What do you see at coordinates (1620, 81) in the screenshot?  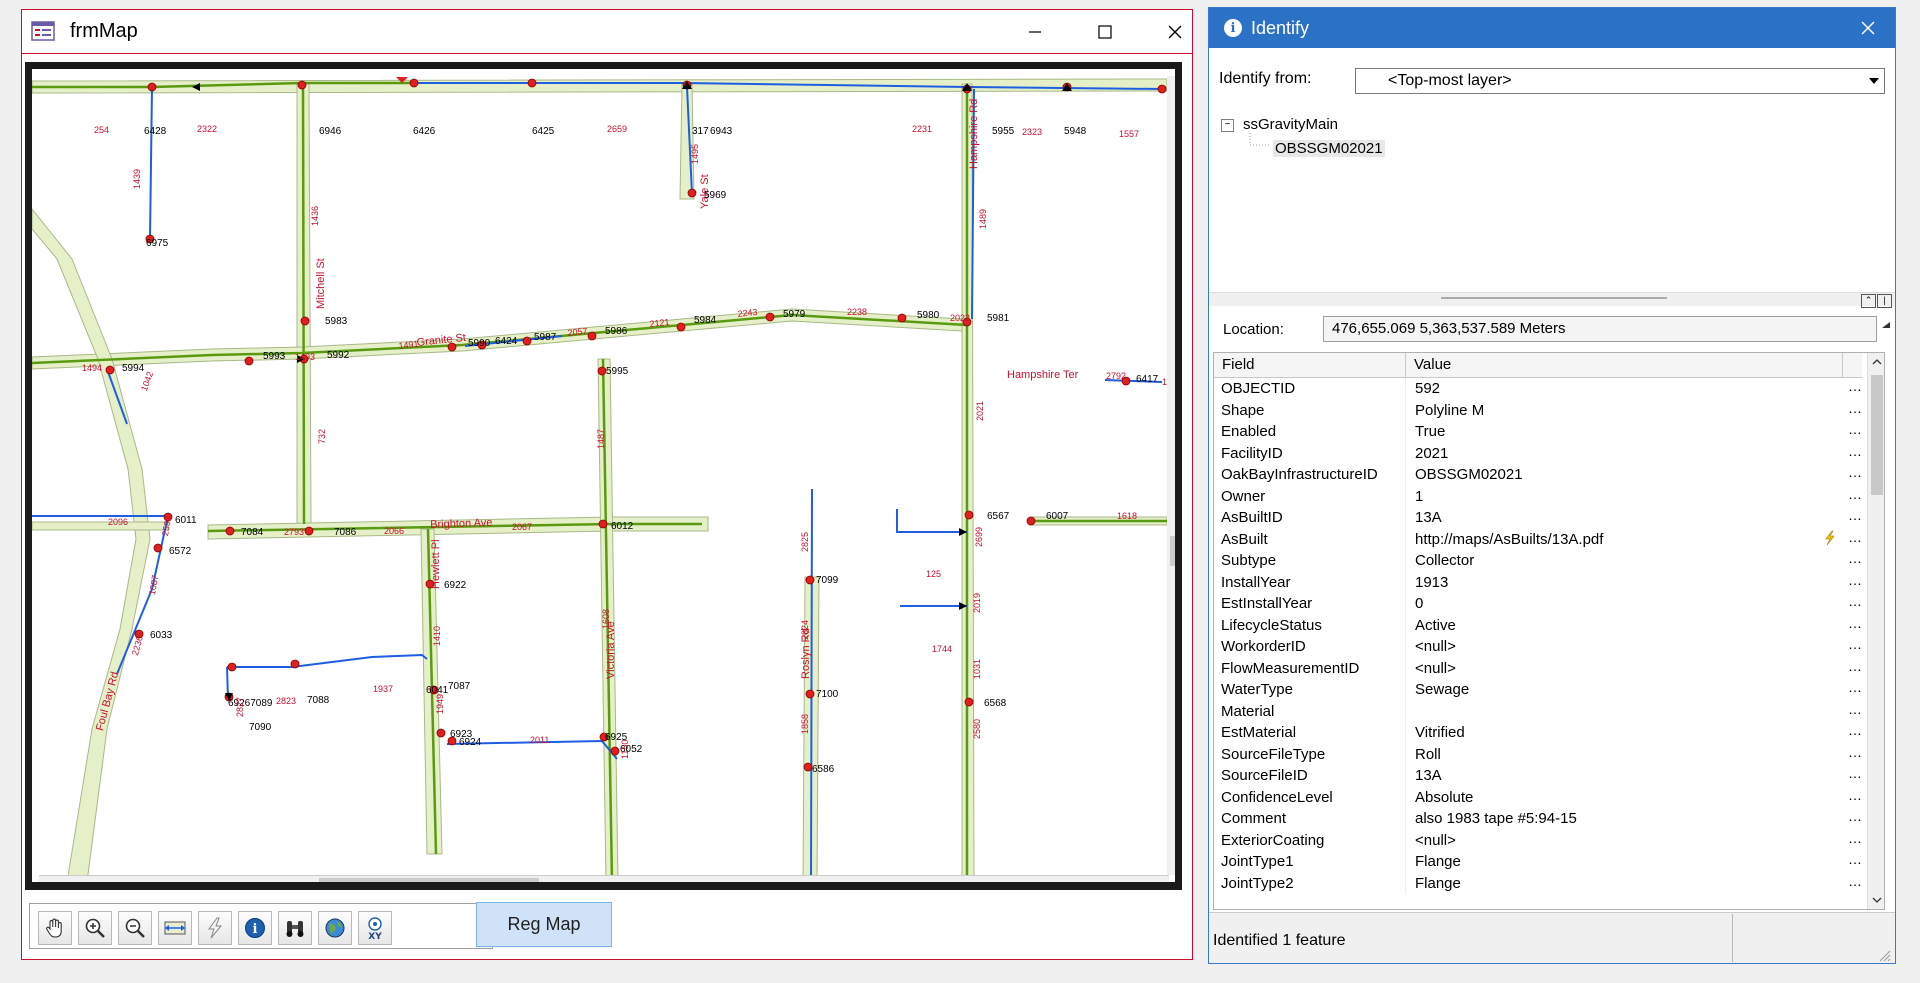 I see `identify-from-select: <Top-most layer>` at bounding box center [1620, 81].